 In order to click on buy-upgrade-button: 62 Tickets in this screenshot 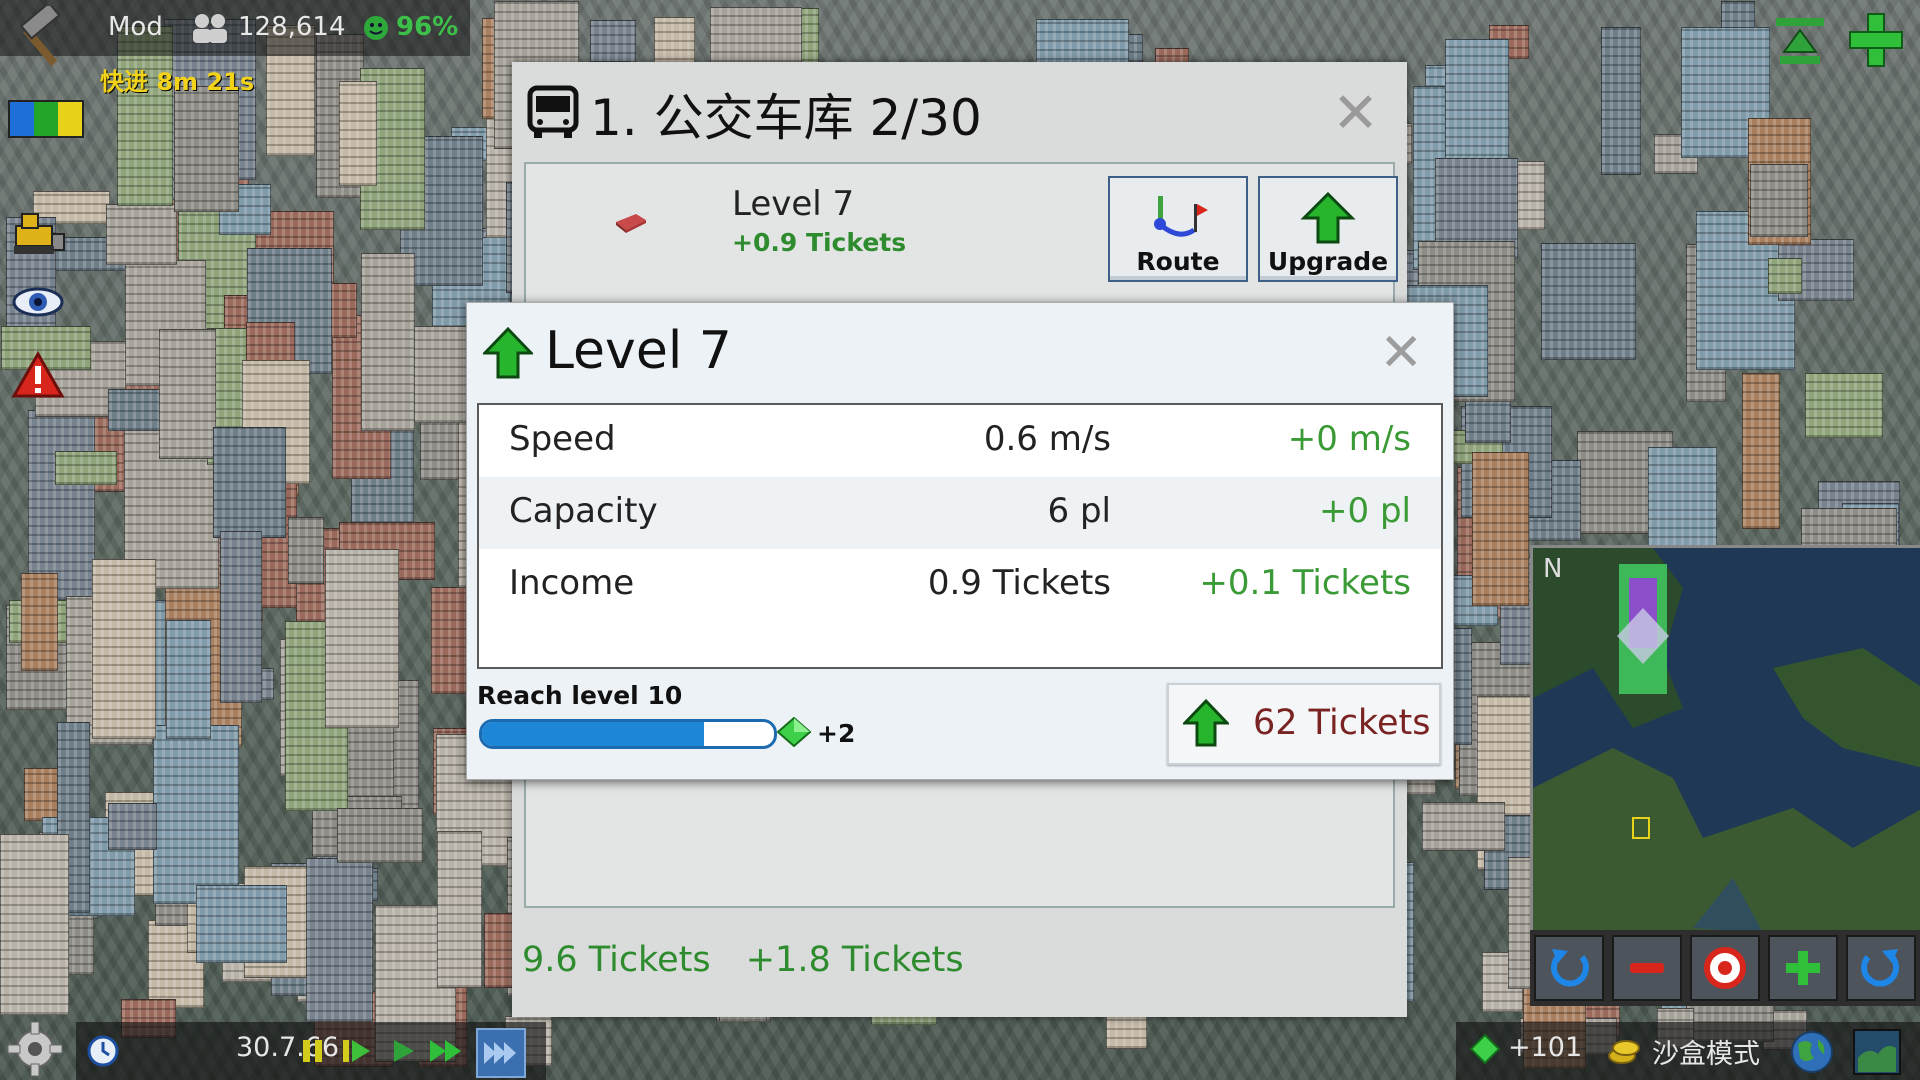, I will do `click(1304, 724)`.